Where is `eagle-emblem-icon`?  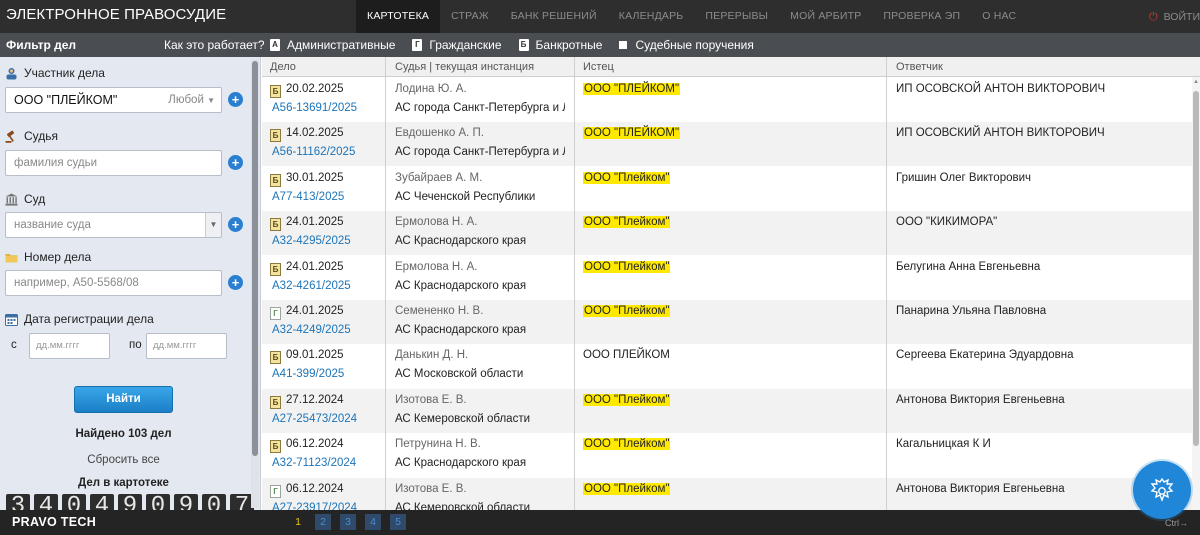 eagle-emblem-icon is located at coordinates (1162, 490).